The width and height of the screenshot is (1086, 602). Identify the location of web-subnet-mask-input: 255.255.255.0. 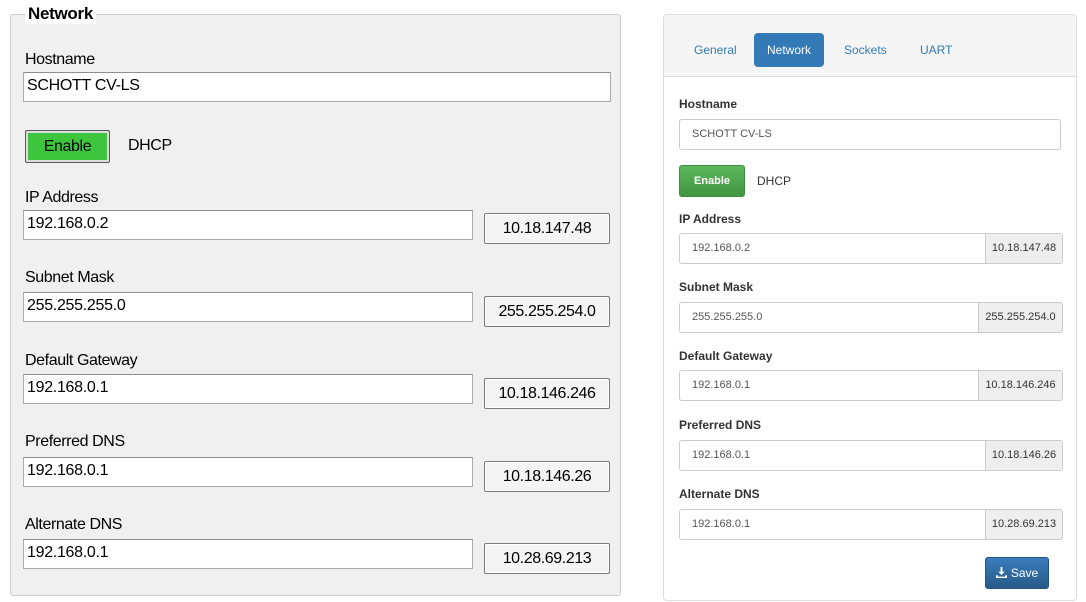
(829, 317).